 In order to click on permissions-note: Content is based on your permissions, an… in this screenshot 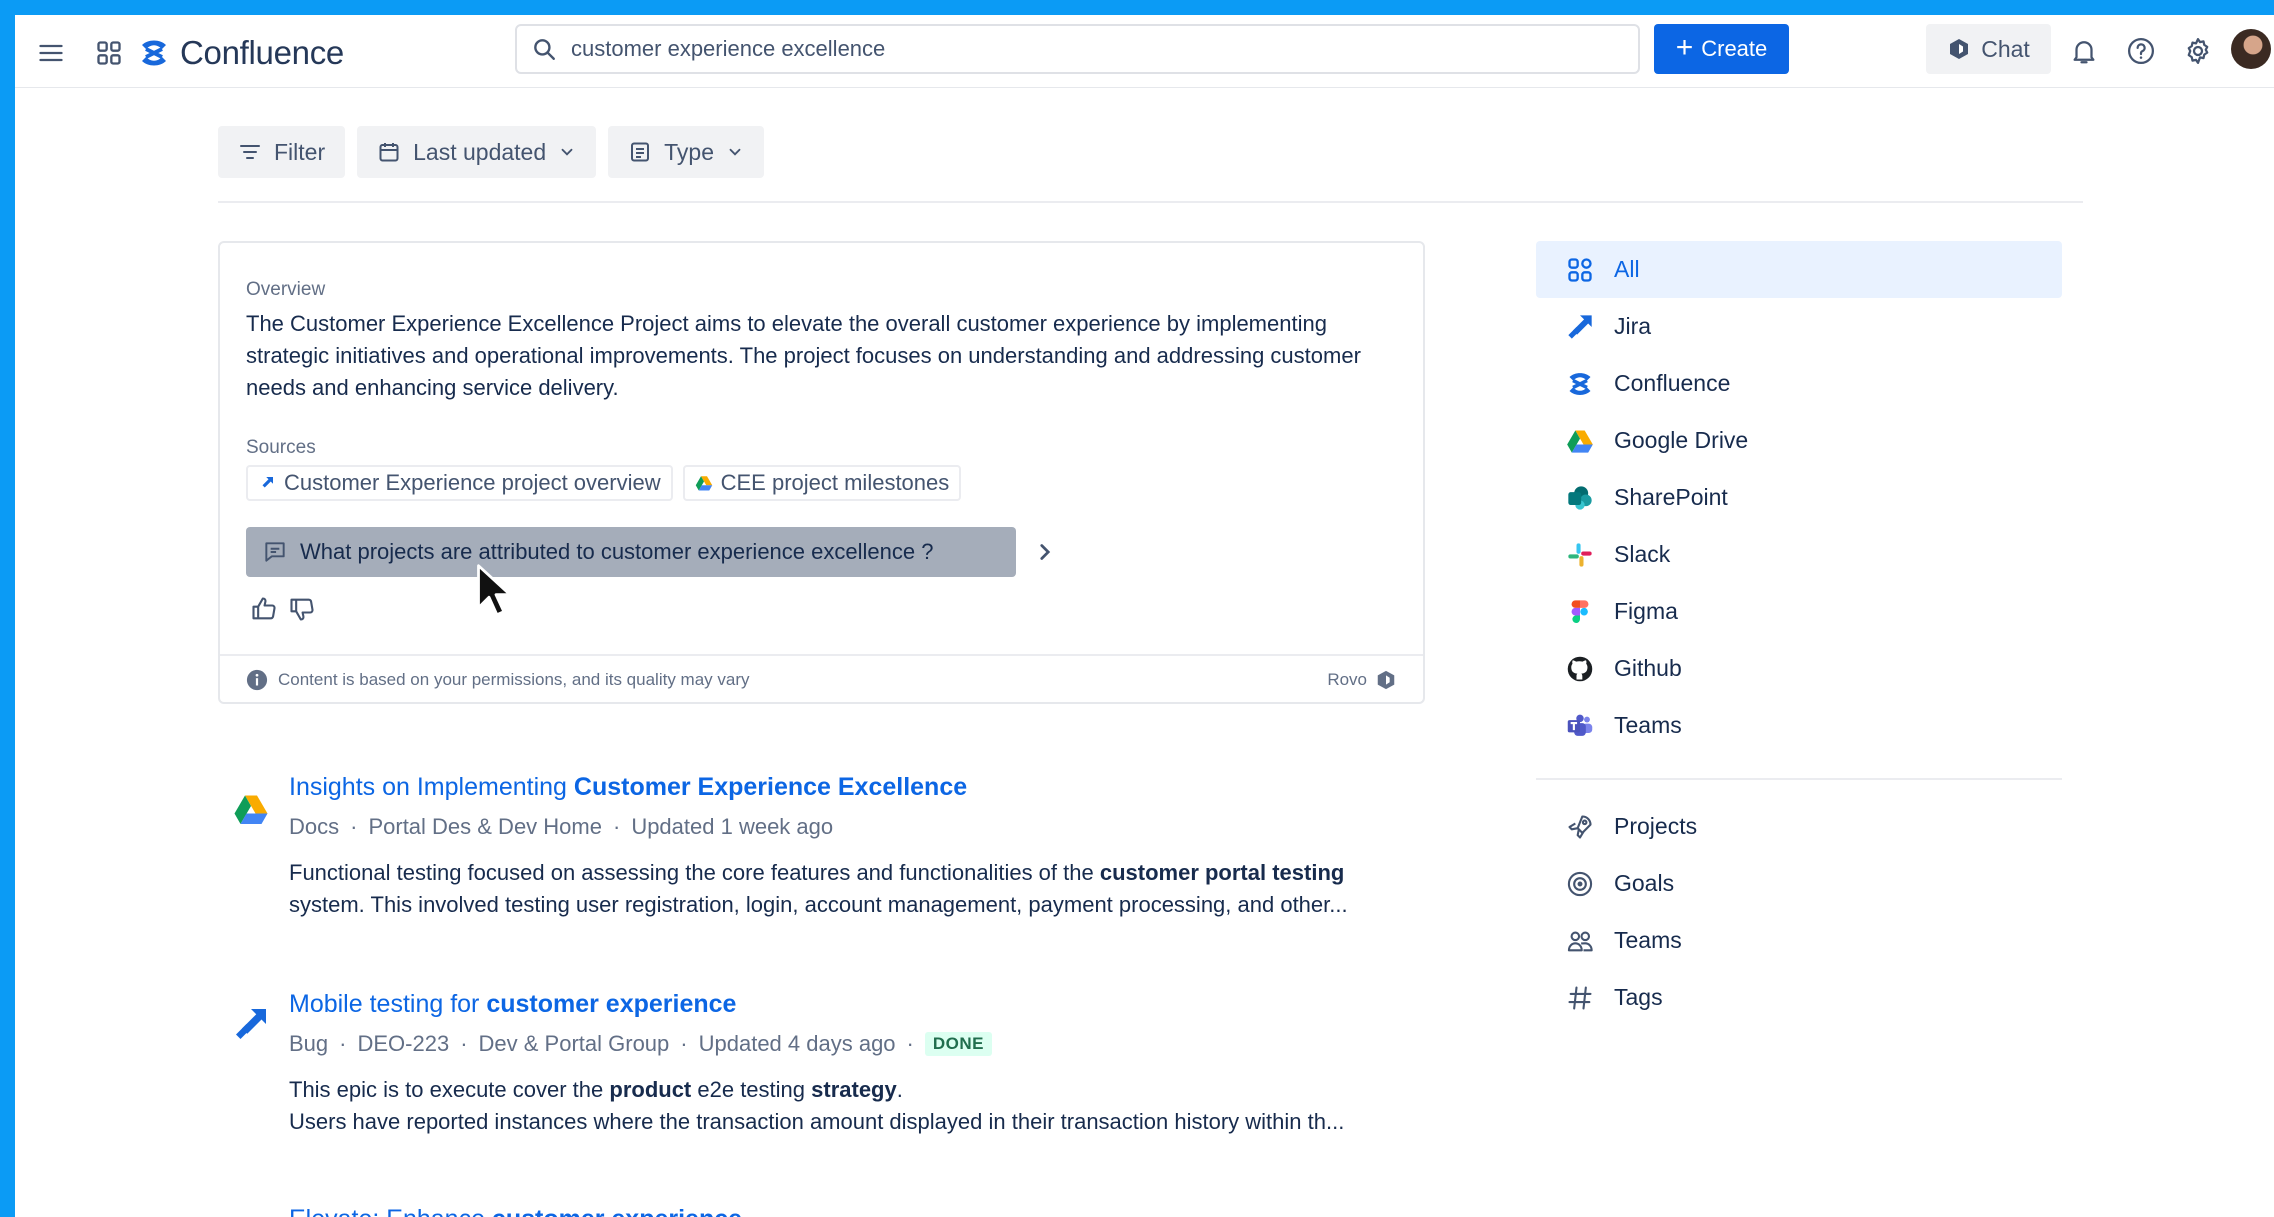, I will do `click(514, 679)`.